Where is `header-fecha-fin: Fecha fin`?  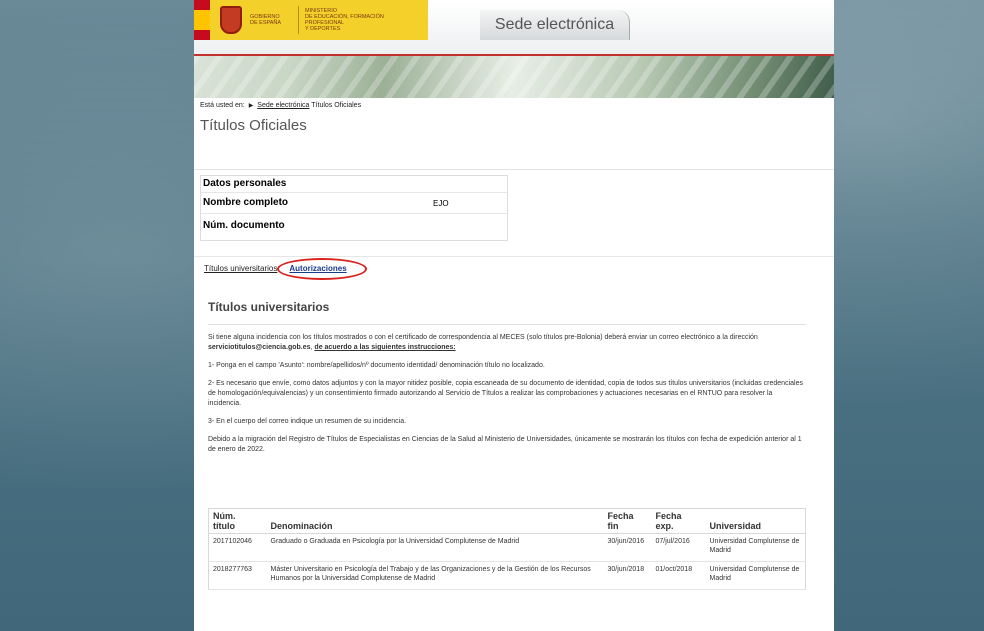
header-fecha-fin: Fecha fin is located at coordinates (627, 521).